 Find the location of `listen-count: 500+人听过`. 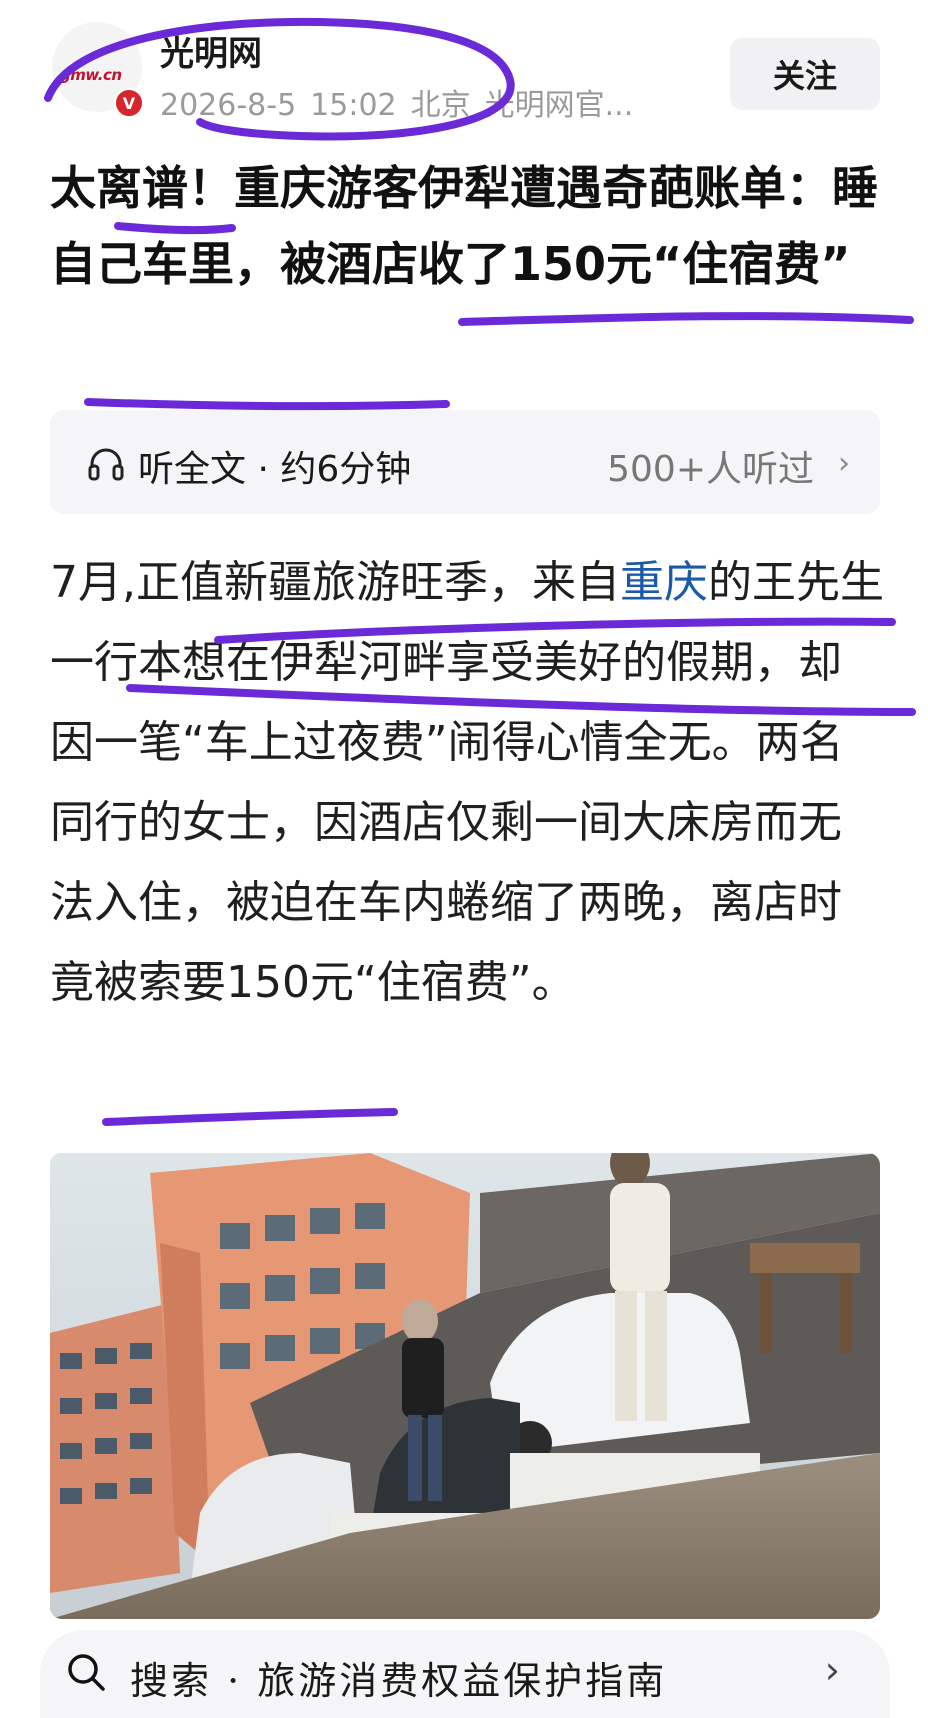

listen-count: 500+人听过 is located at coordinates (710, 469).